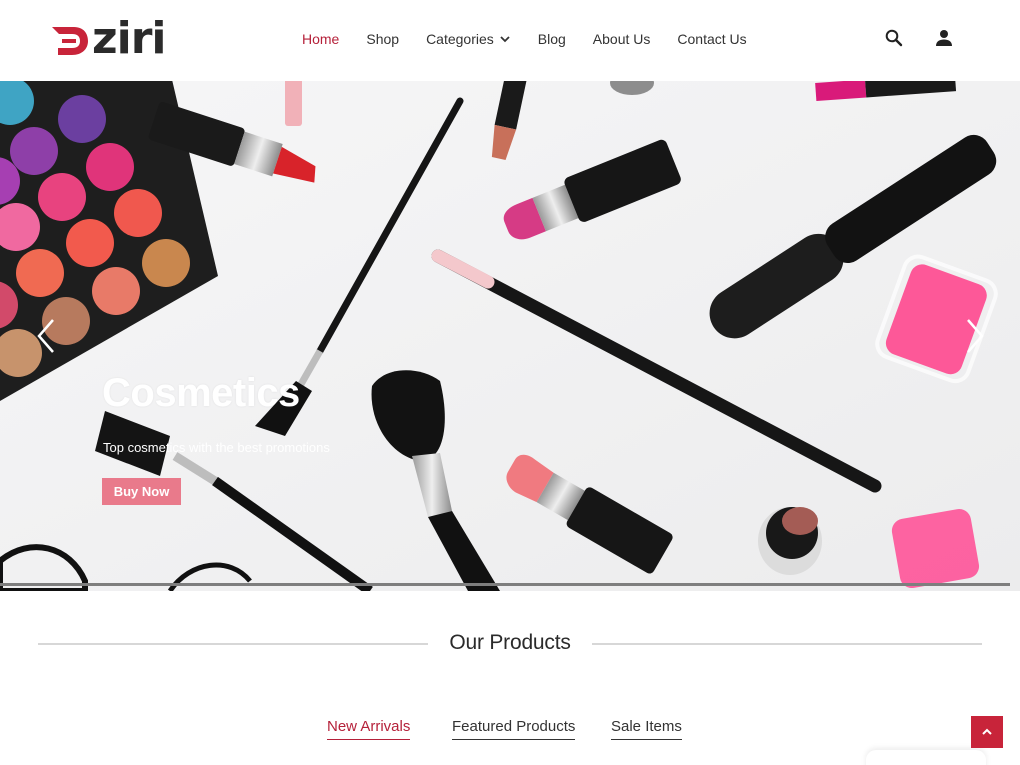 This screenshot has width=1020, height=765. I want to click on chevron-right-icon, so click(975, 336).